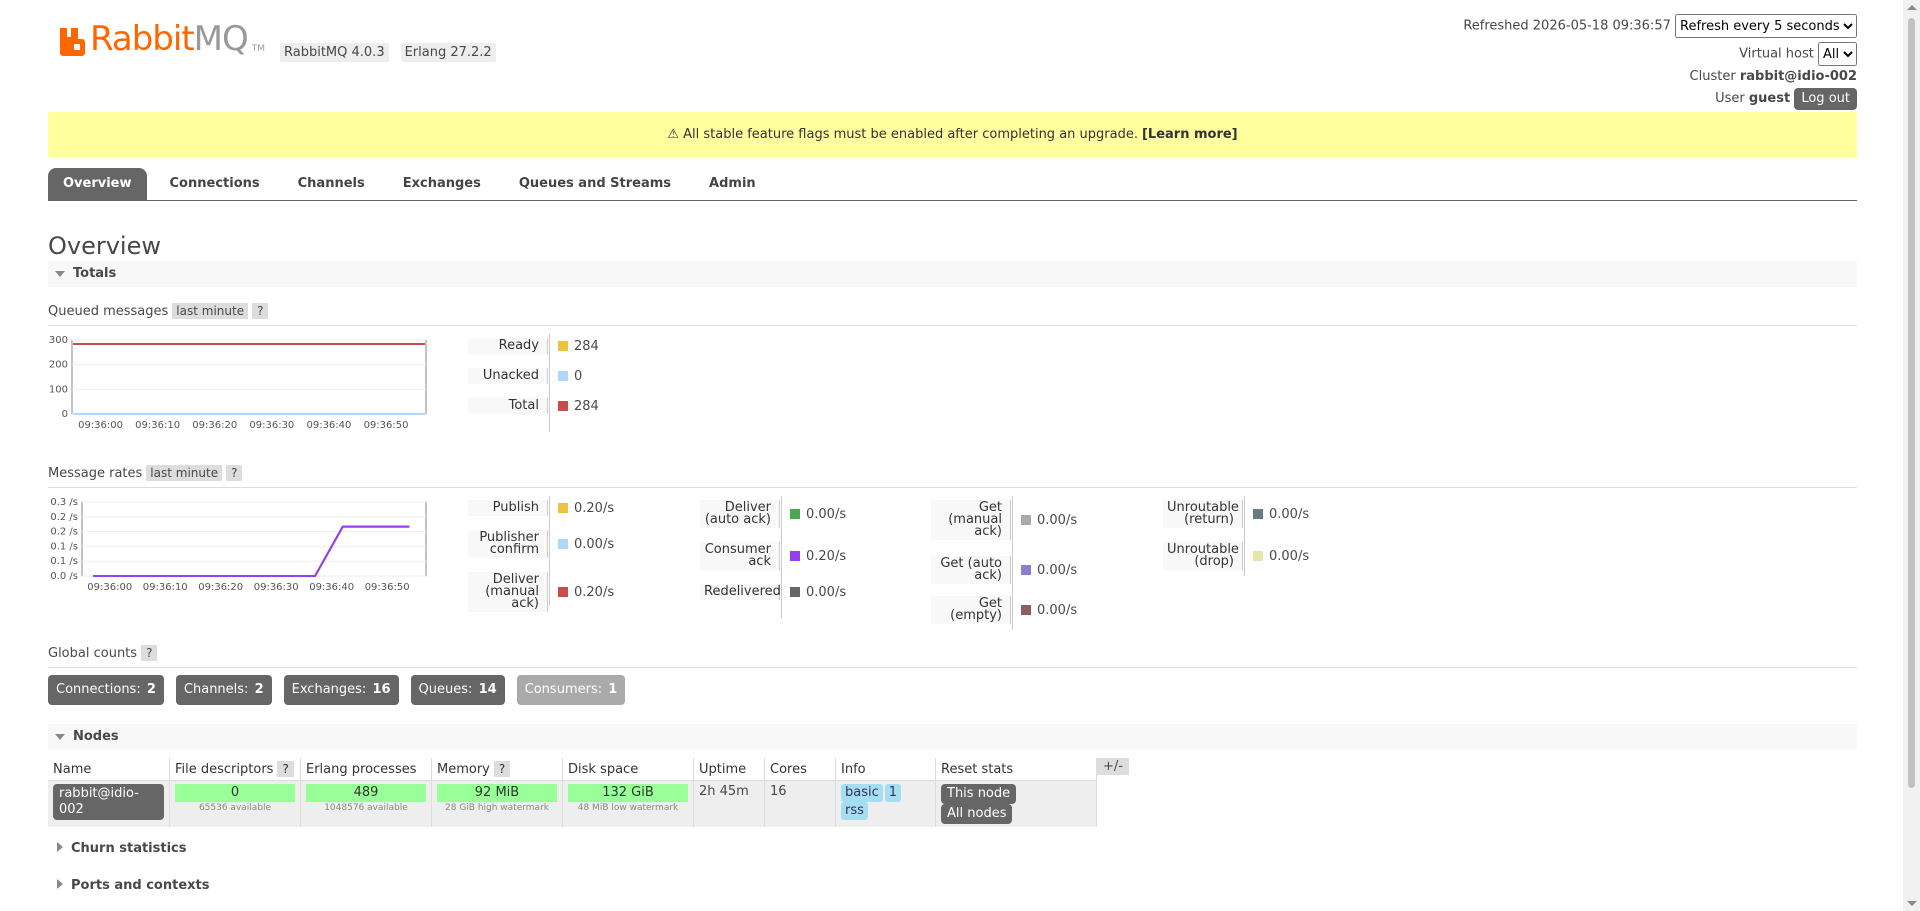  I want to click on col-memory: Memory?, so click(497, 769).